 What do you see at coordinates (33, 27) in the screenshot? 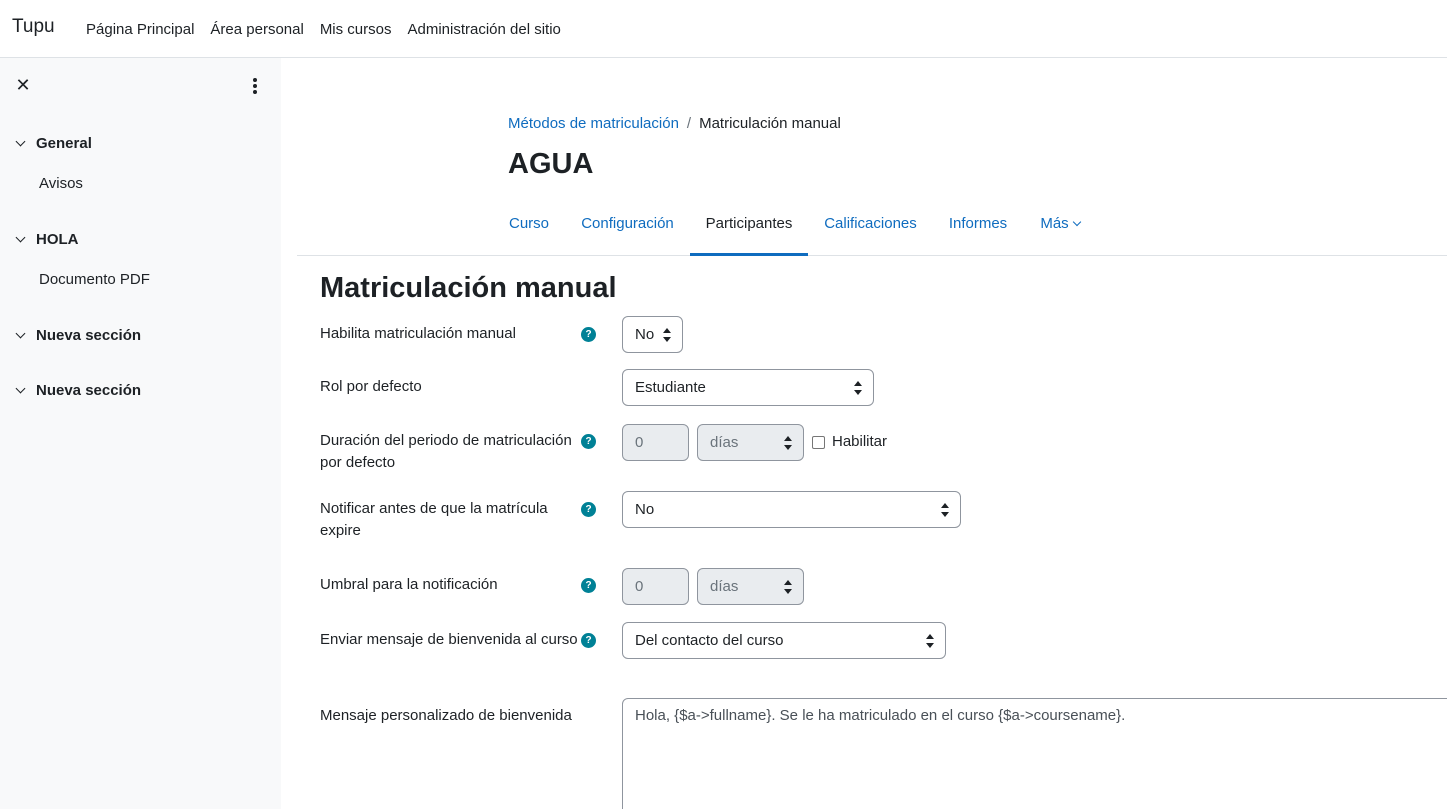
I see `site-brand: Tupu` at bounding box center [33, 27].